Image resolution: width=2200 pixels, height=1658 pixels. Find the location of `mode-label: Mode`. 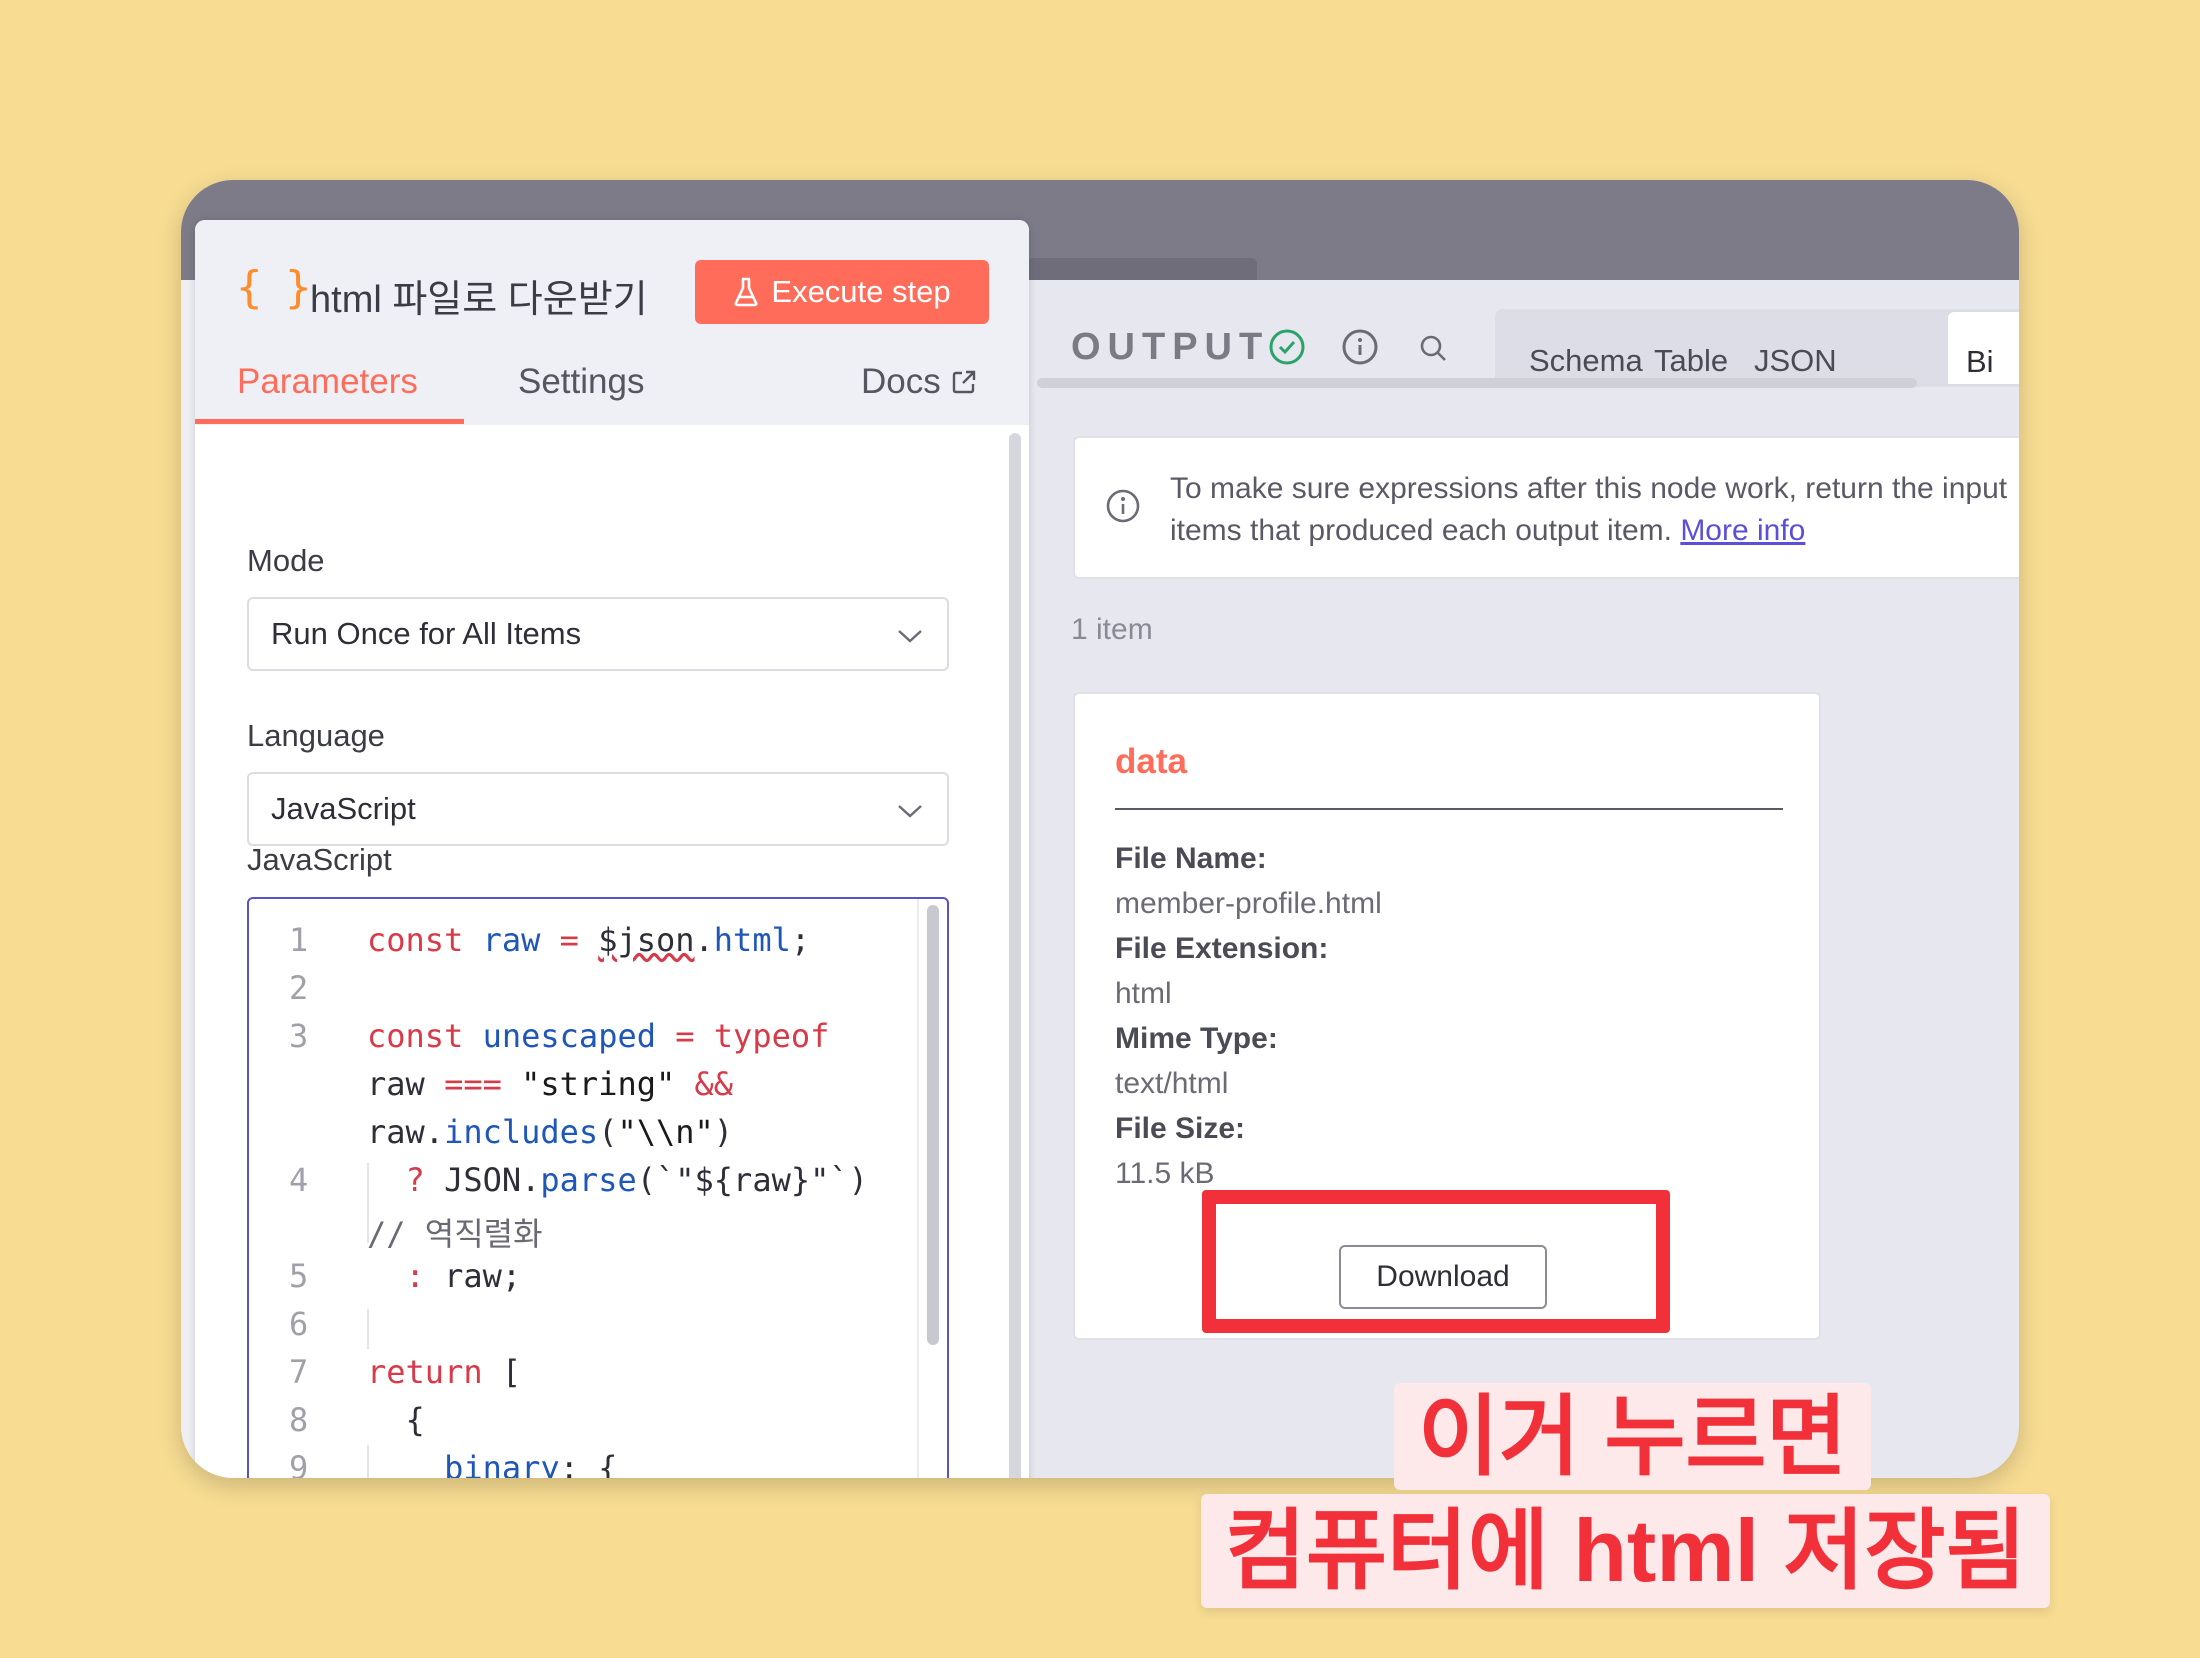

mode-label: Mode is located at coordinates (286, 560).